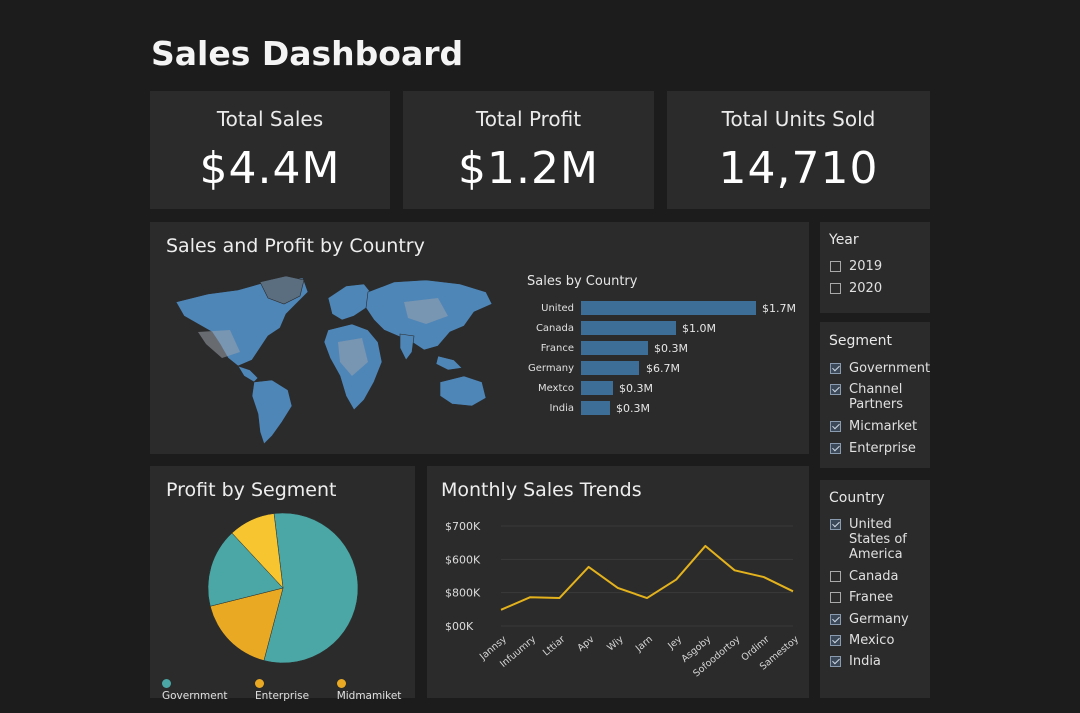  I want to click on bar-label: India, so click(561, 408).